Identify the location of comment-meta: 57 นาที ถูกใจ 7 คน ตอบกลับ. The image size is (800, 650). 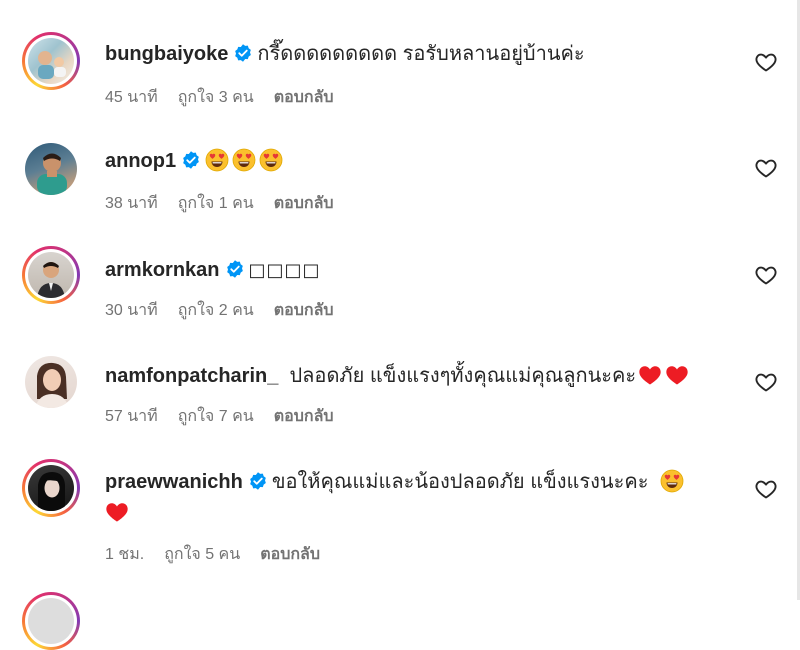
(229, 416).